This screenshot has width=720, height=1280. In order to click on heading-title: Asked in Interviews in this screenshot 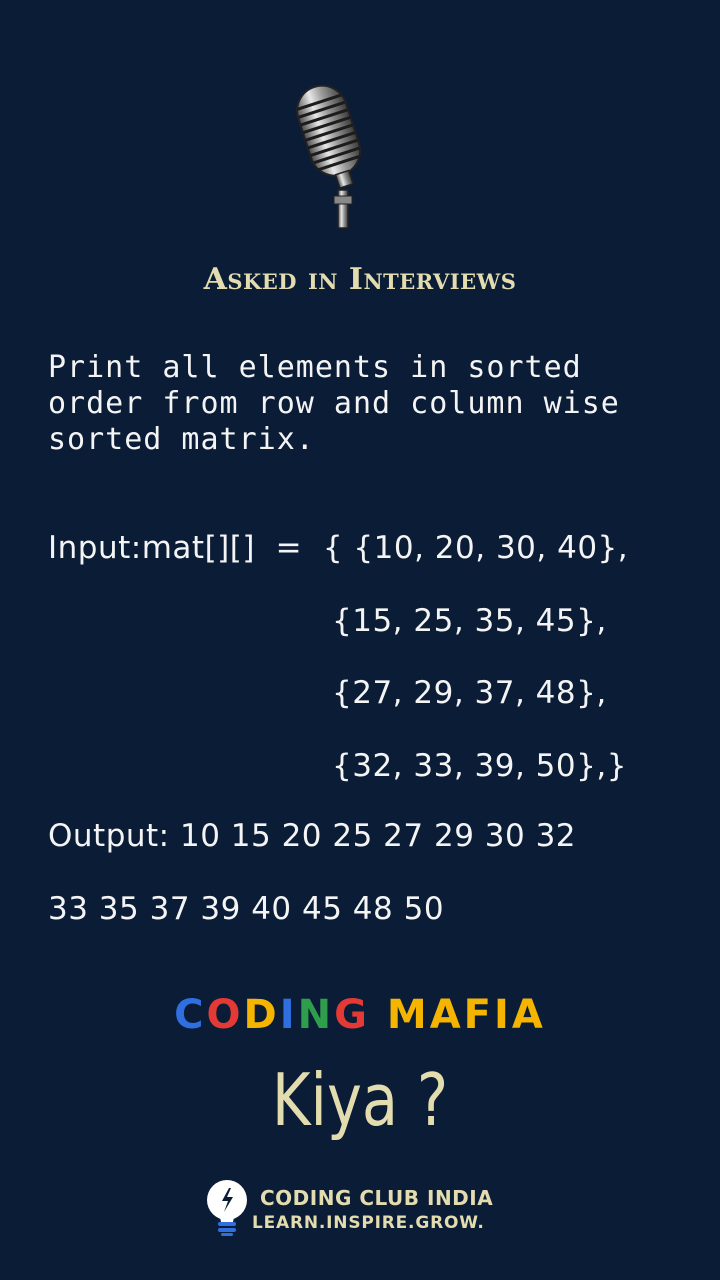, I will do `click(360, 279)`.